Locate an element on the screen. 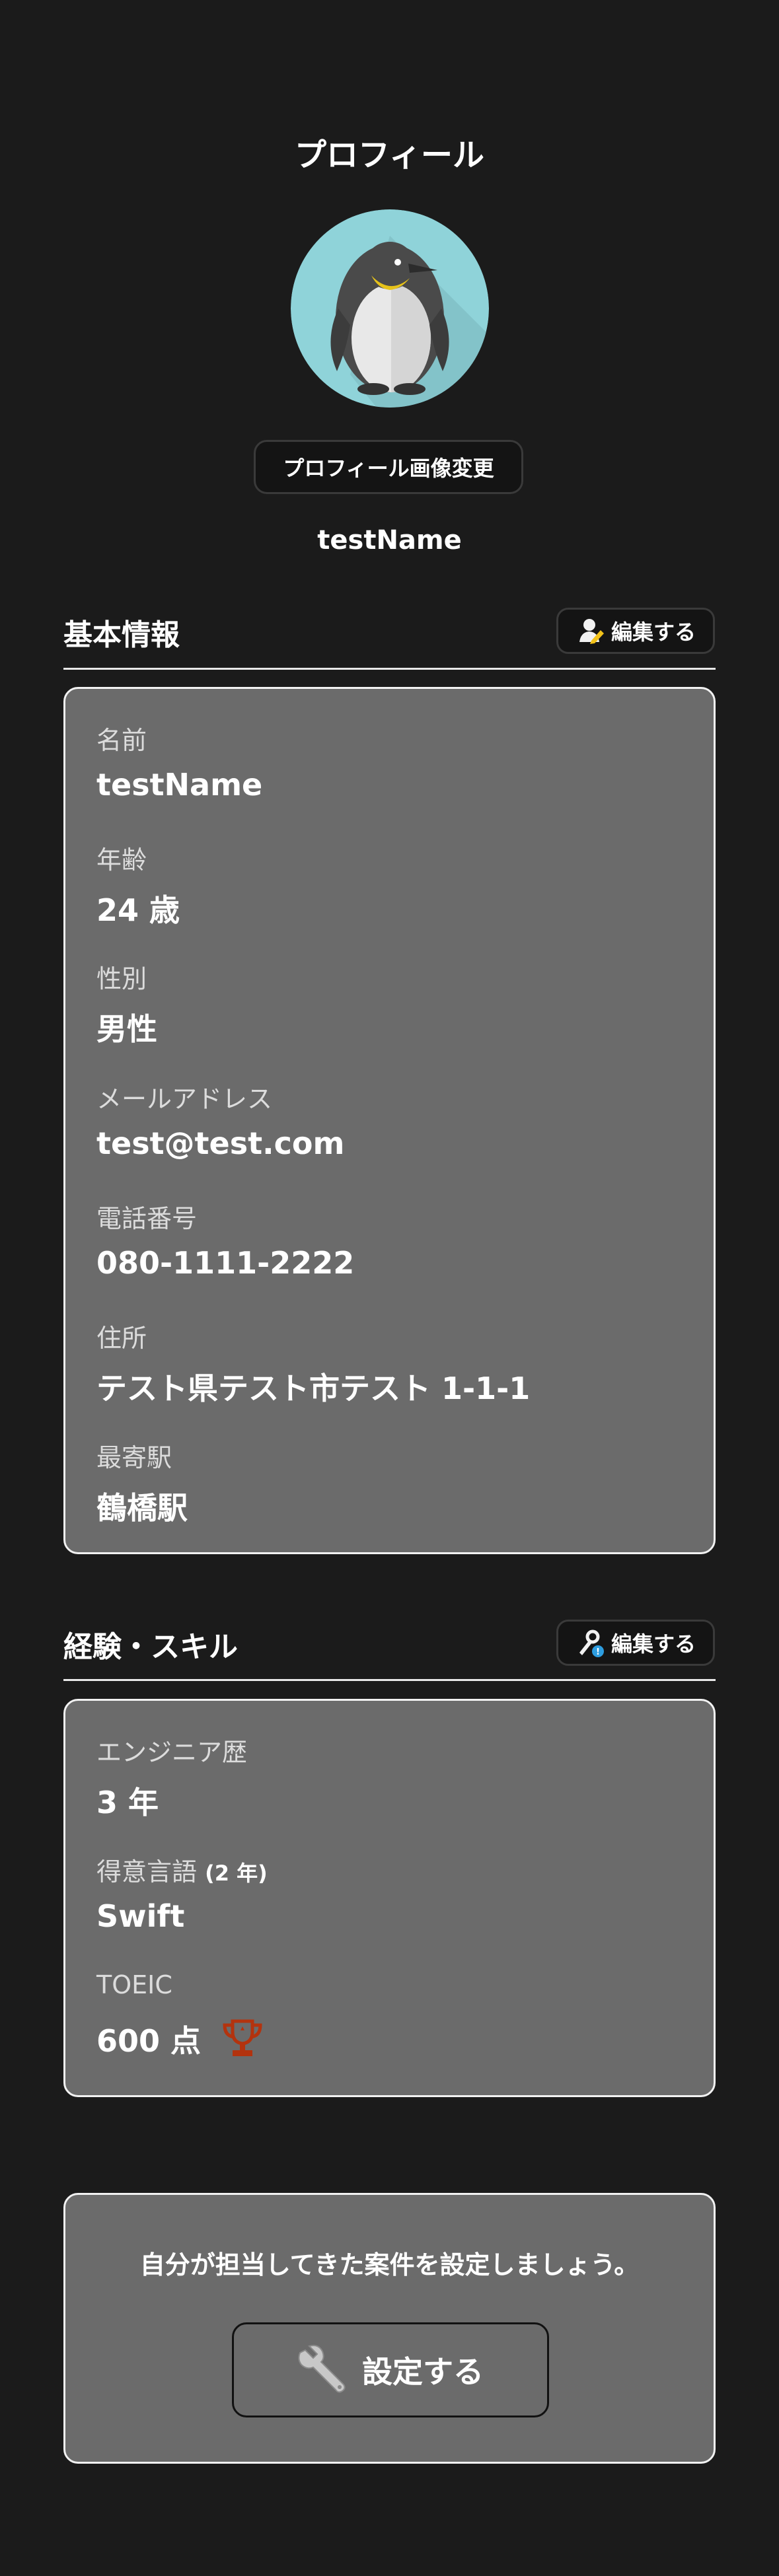 This screenshot has height=2576, width=779. basic-info-divider is located at coordinates (389, 669).